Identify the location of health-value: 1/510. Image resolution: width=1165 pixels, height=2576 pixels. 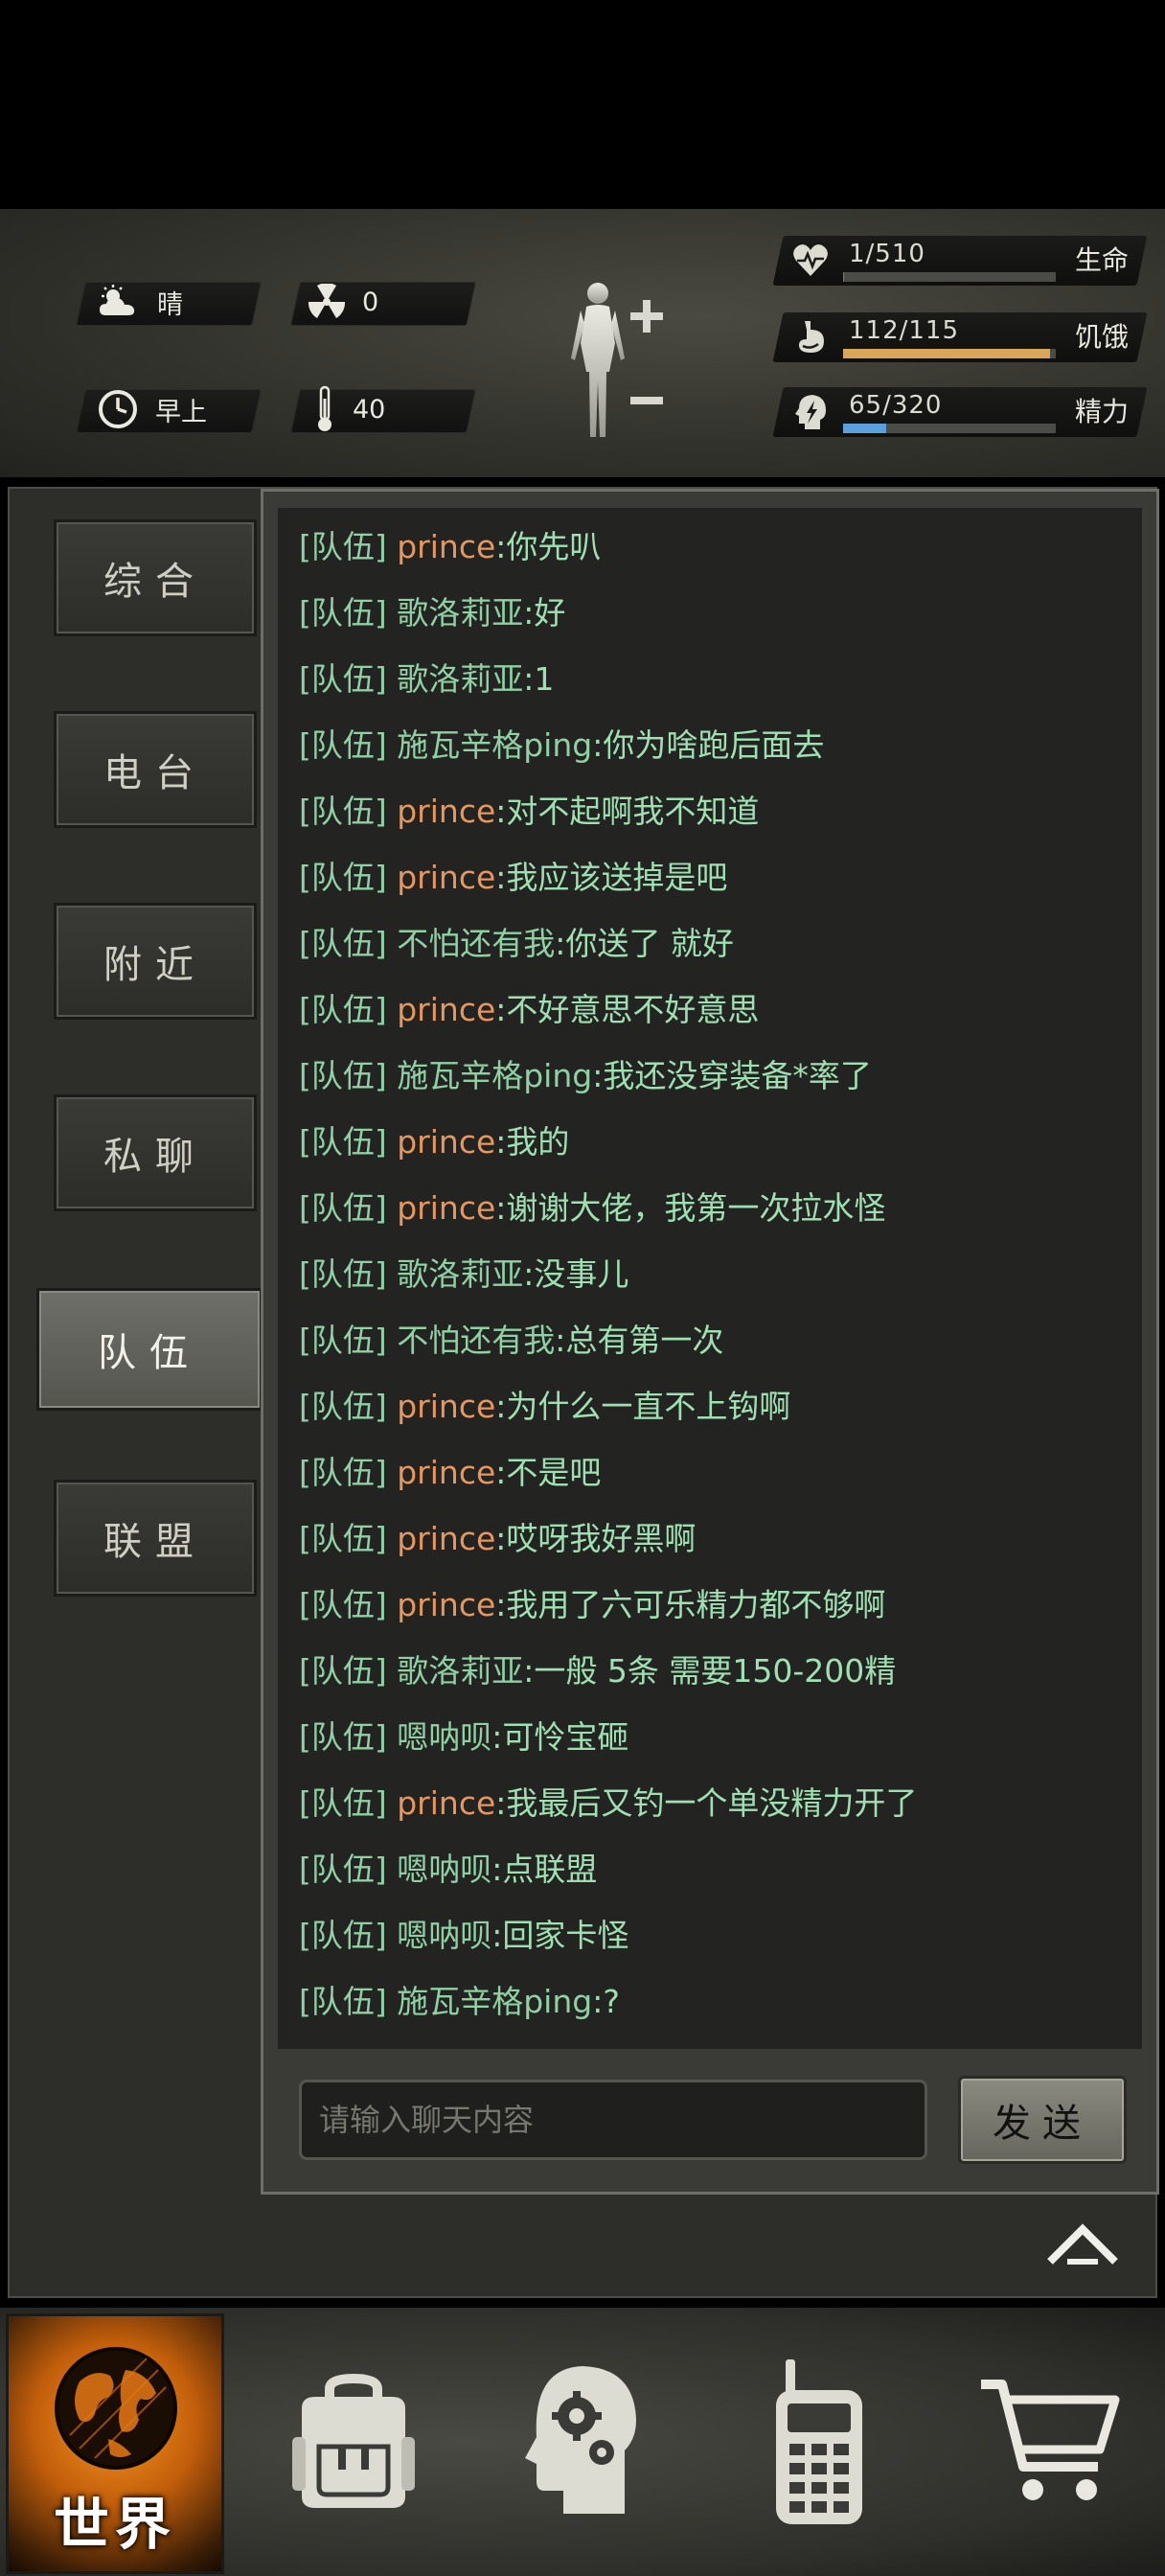
(887, 254).